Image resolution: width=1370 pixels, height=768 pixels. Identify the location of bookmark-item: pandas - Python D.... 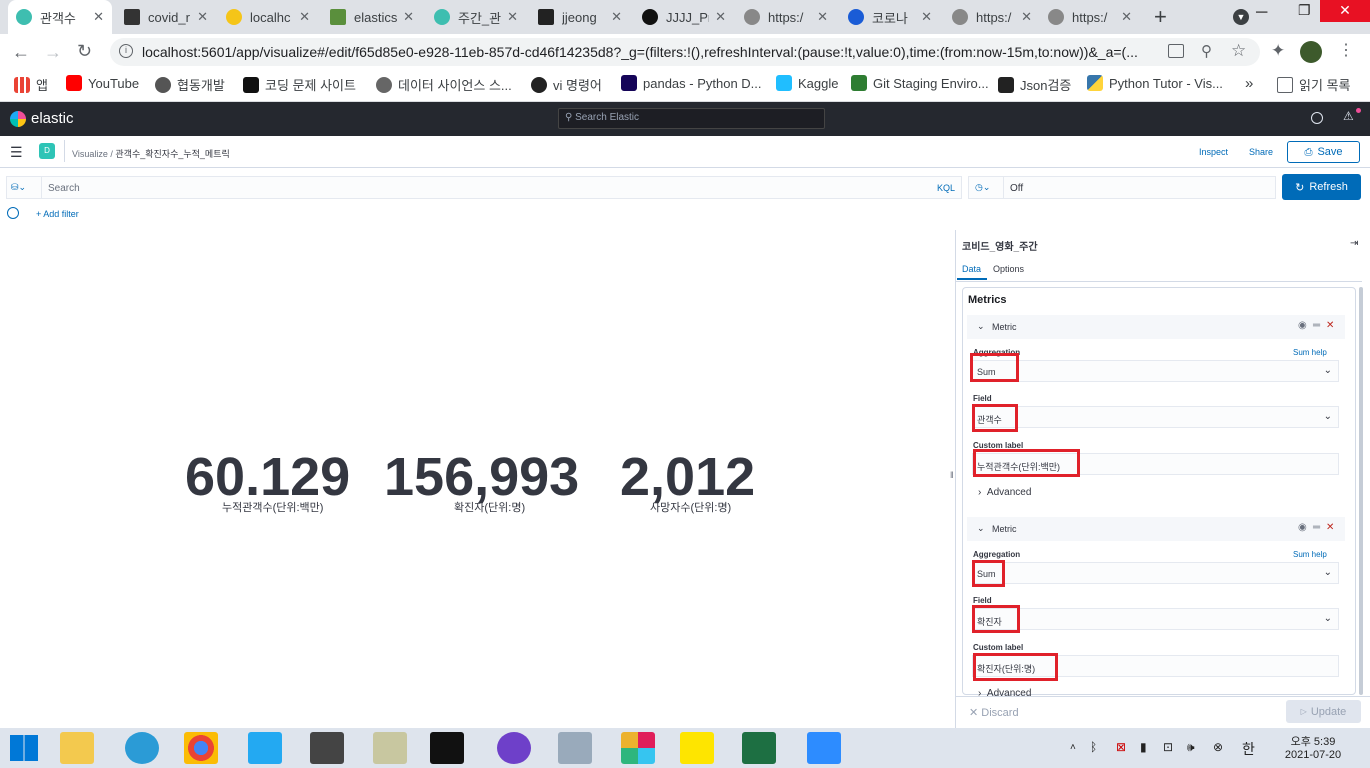
(691, 83).